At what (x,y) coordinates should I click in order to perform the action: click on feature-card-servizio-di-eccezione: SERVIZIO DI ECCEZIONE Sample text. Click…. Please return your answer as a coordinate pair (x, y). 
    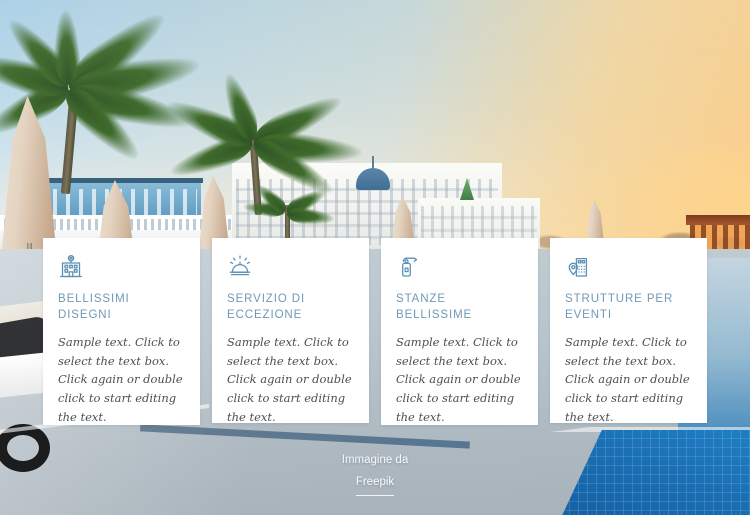
    Looking at the image, I should click on (290, 331).